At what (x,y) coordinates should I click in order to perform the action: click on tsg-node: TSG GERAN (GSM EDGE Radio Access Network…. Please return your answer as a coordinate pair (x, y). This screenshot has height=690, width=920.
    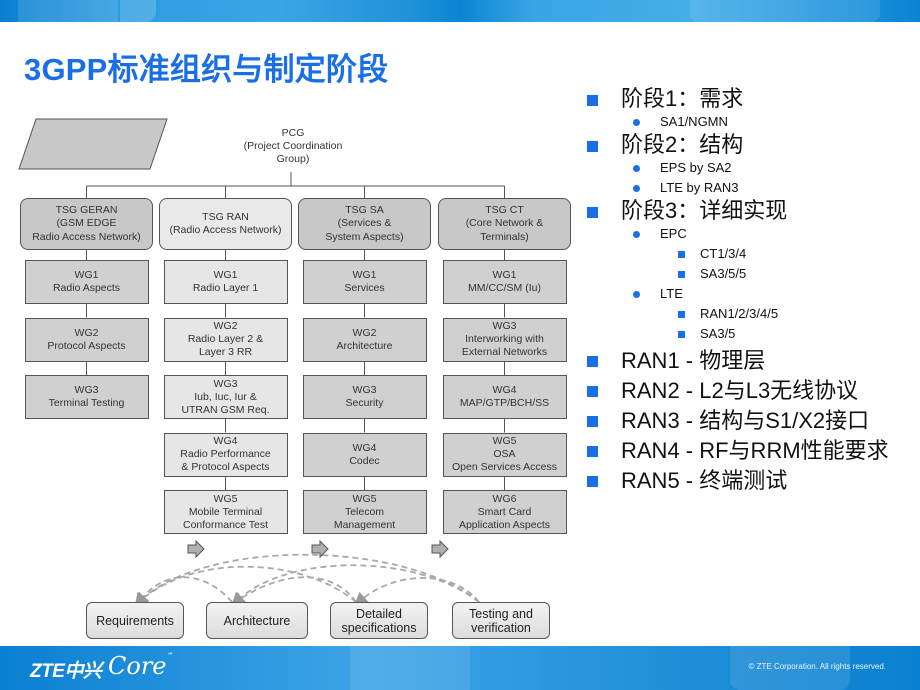
    Looking at the image, I should click on (86, 224).